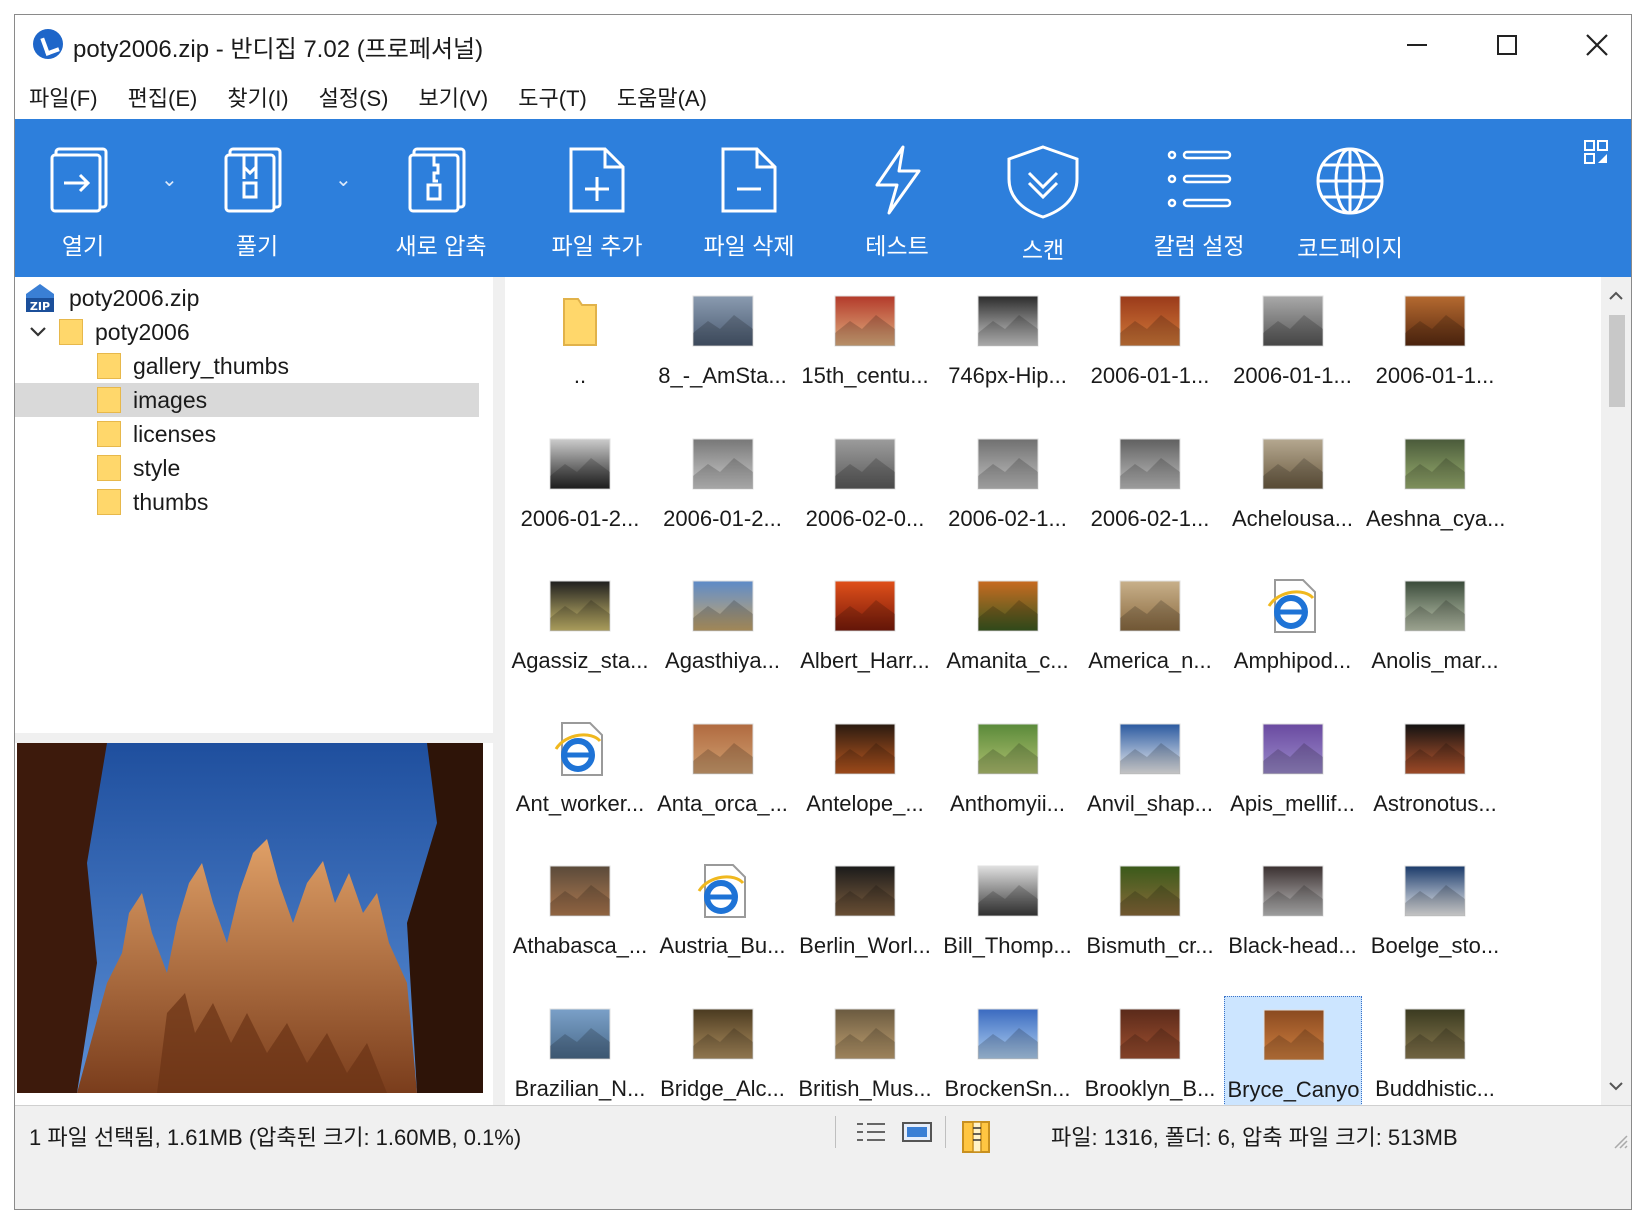  I want to click on extract-button: 풀기, so click(257, 198).